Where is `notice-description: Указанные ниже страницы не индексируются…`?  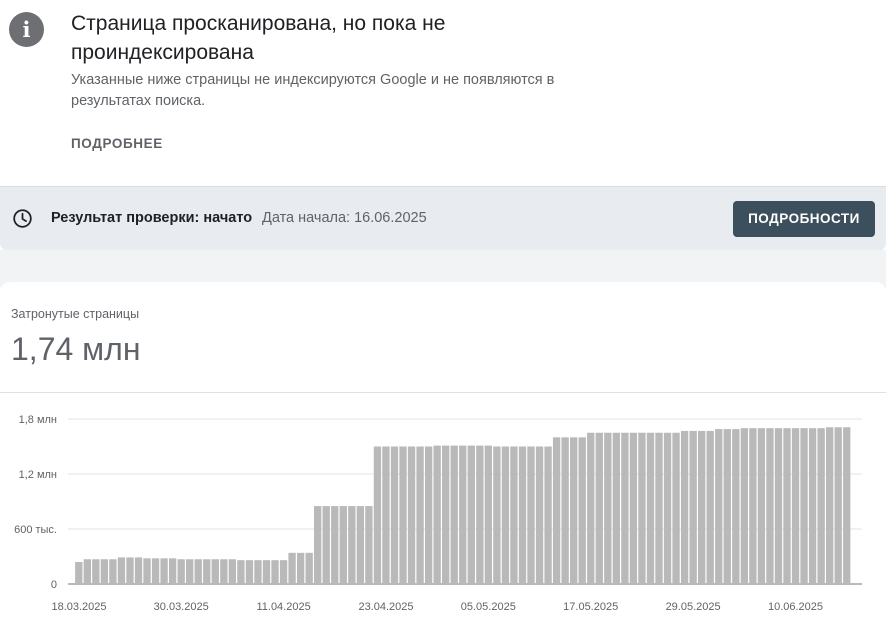
notice-description: Указанные ниже страницы не индексируются… is located at coordinates (313, 90).